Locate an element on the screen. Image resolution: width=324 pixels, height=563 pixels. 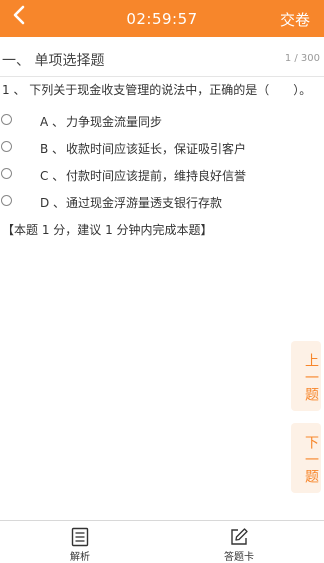
question-counter: 1 / 300 is located at coordinates (302, 58).